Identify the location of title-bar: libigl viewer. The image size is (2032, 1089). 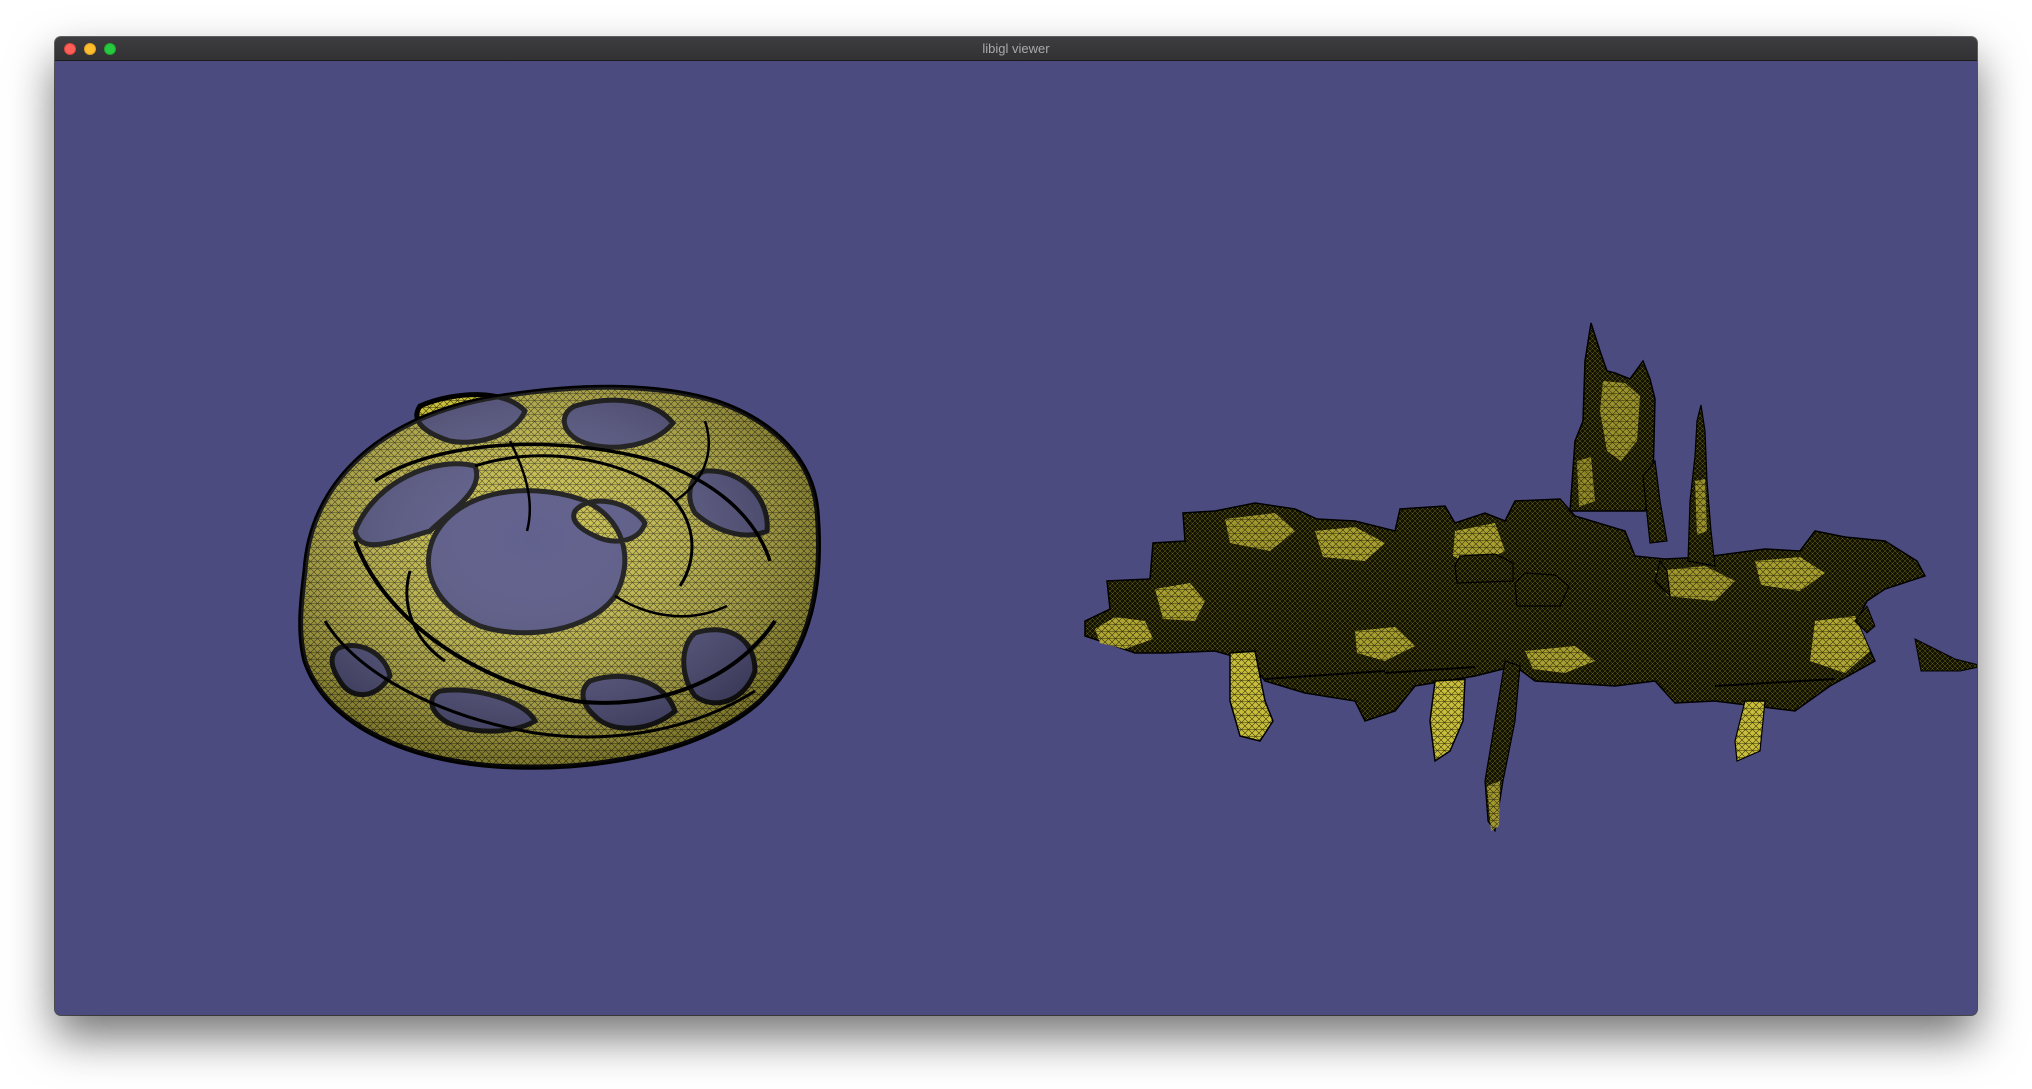
(1016, 49).